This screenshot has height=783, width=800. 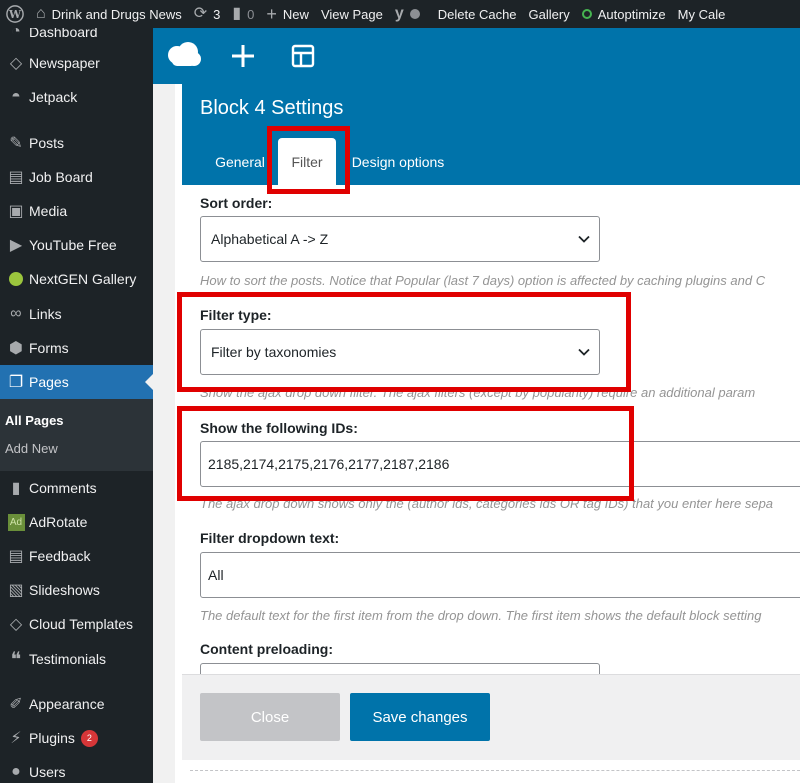 I want to click on youtube-icon: ▶, so click(x=16, y=245).